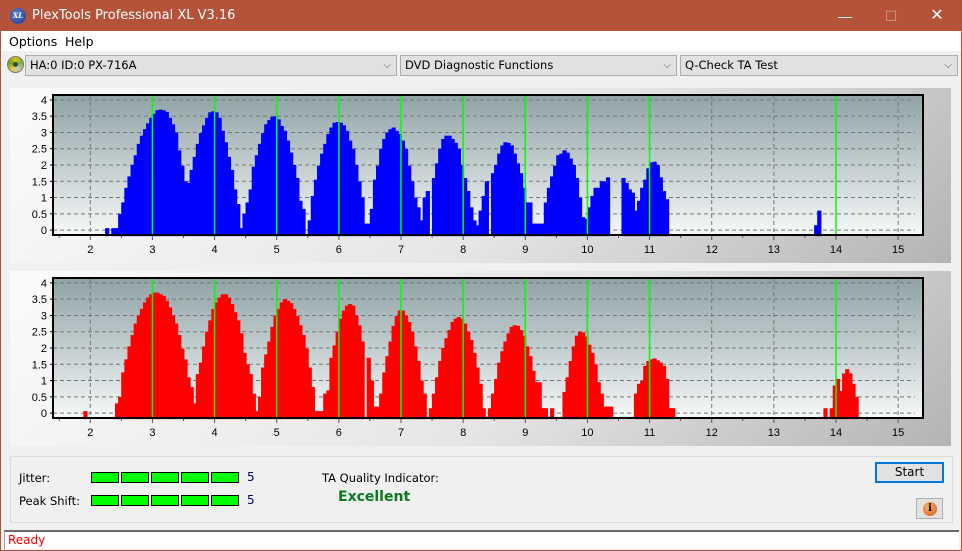 Image resolution: width=962 pixels, height=551 pixels. I want to click on info-button: i, so click(929, 508).